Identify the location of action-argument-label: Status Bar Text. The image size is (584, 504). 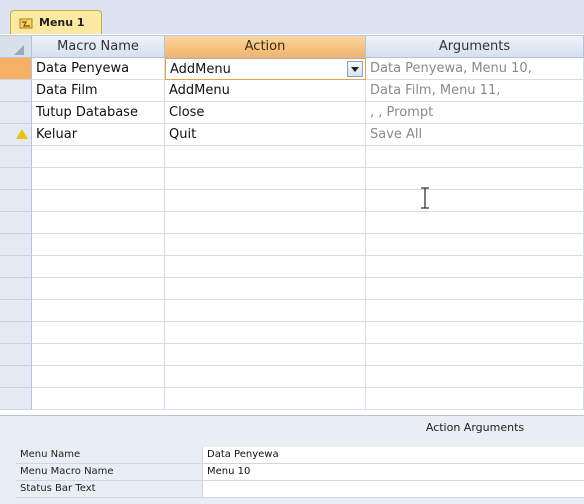
(58, 488).